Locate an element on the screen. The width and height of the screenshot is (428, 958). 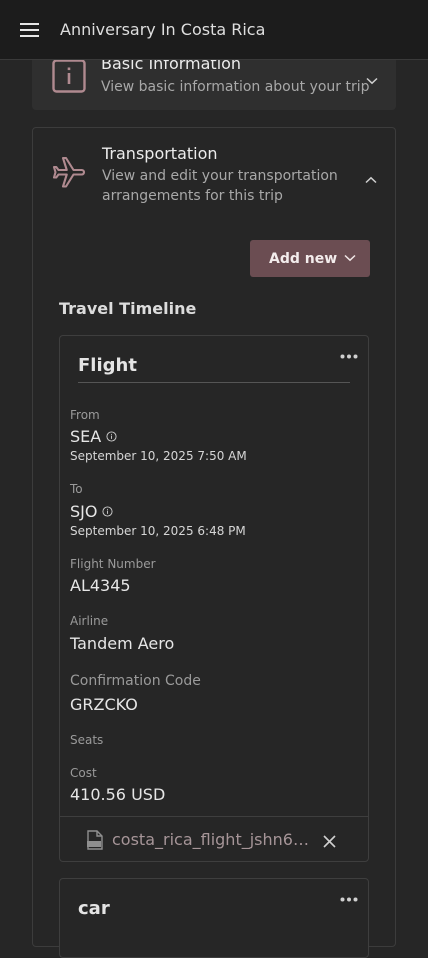
hamburger-menu-icon is located at coordinates (30, 30).